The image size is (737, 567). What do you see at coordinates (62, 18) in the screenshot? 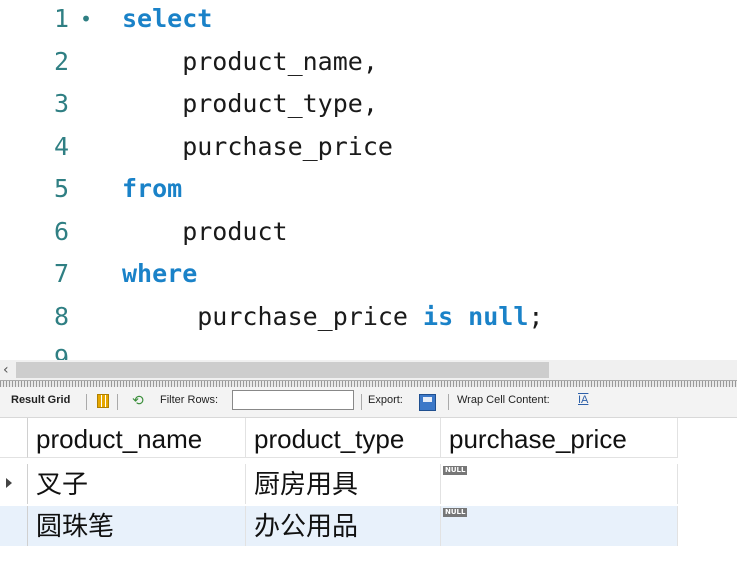
I see `line-number: 1` at bounding box center [62, 18].